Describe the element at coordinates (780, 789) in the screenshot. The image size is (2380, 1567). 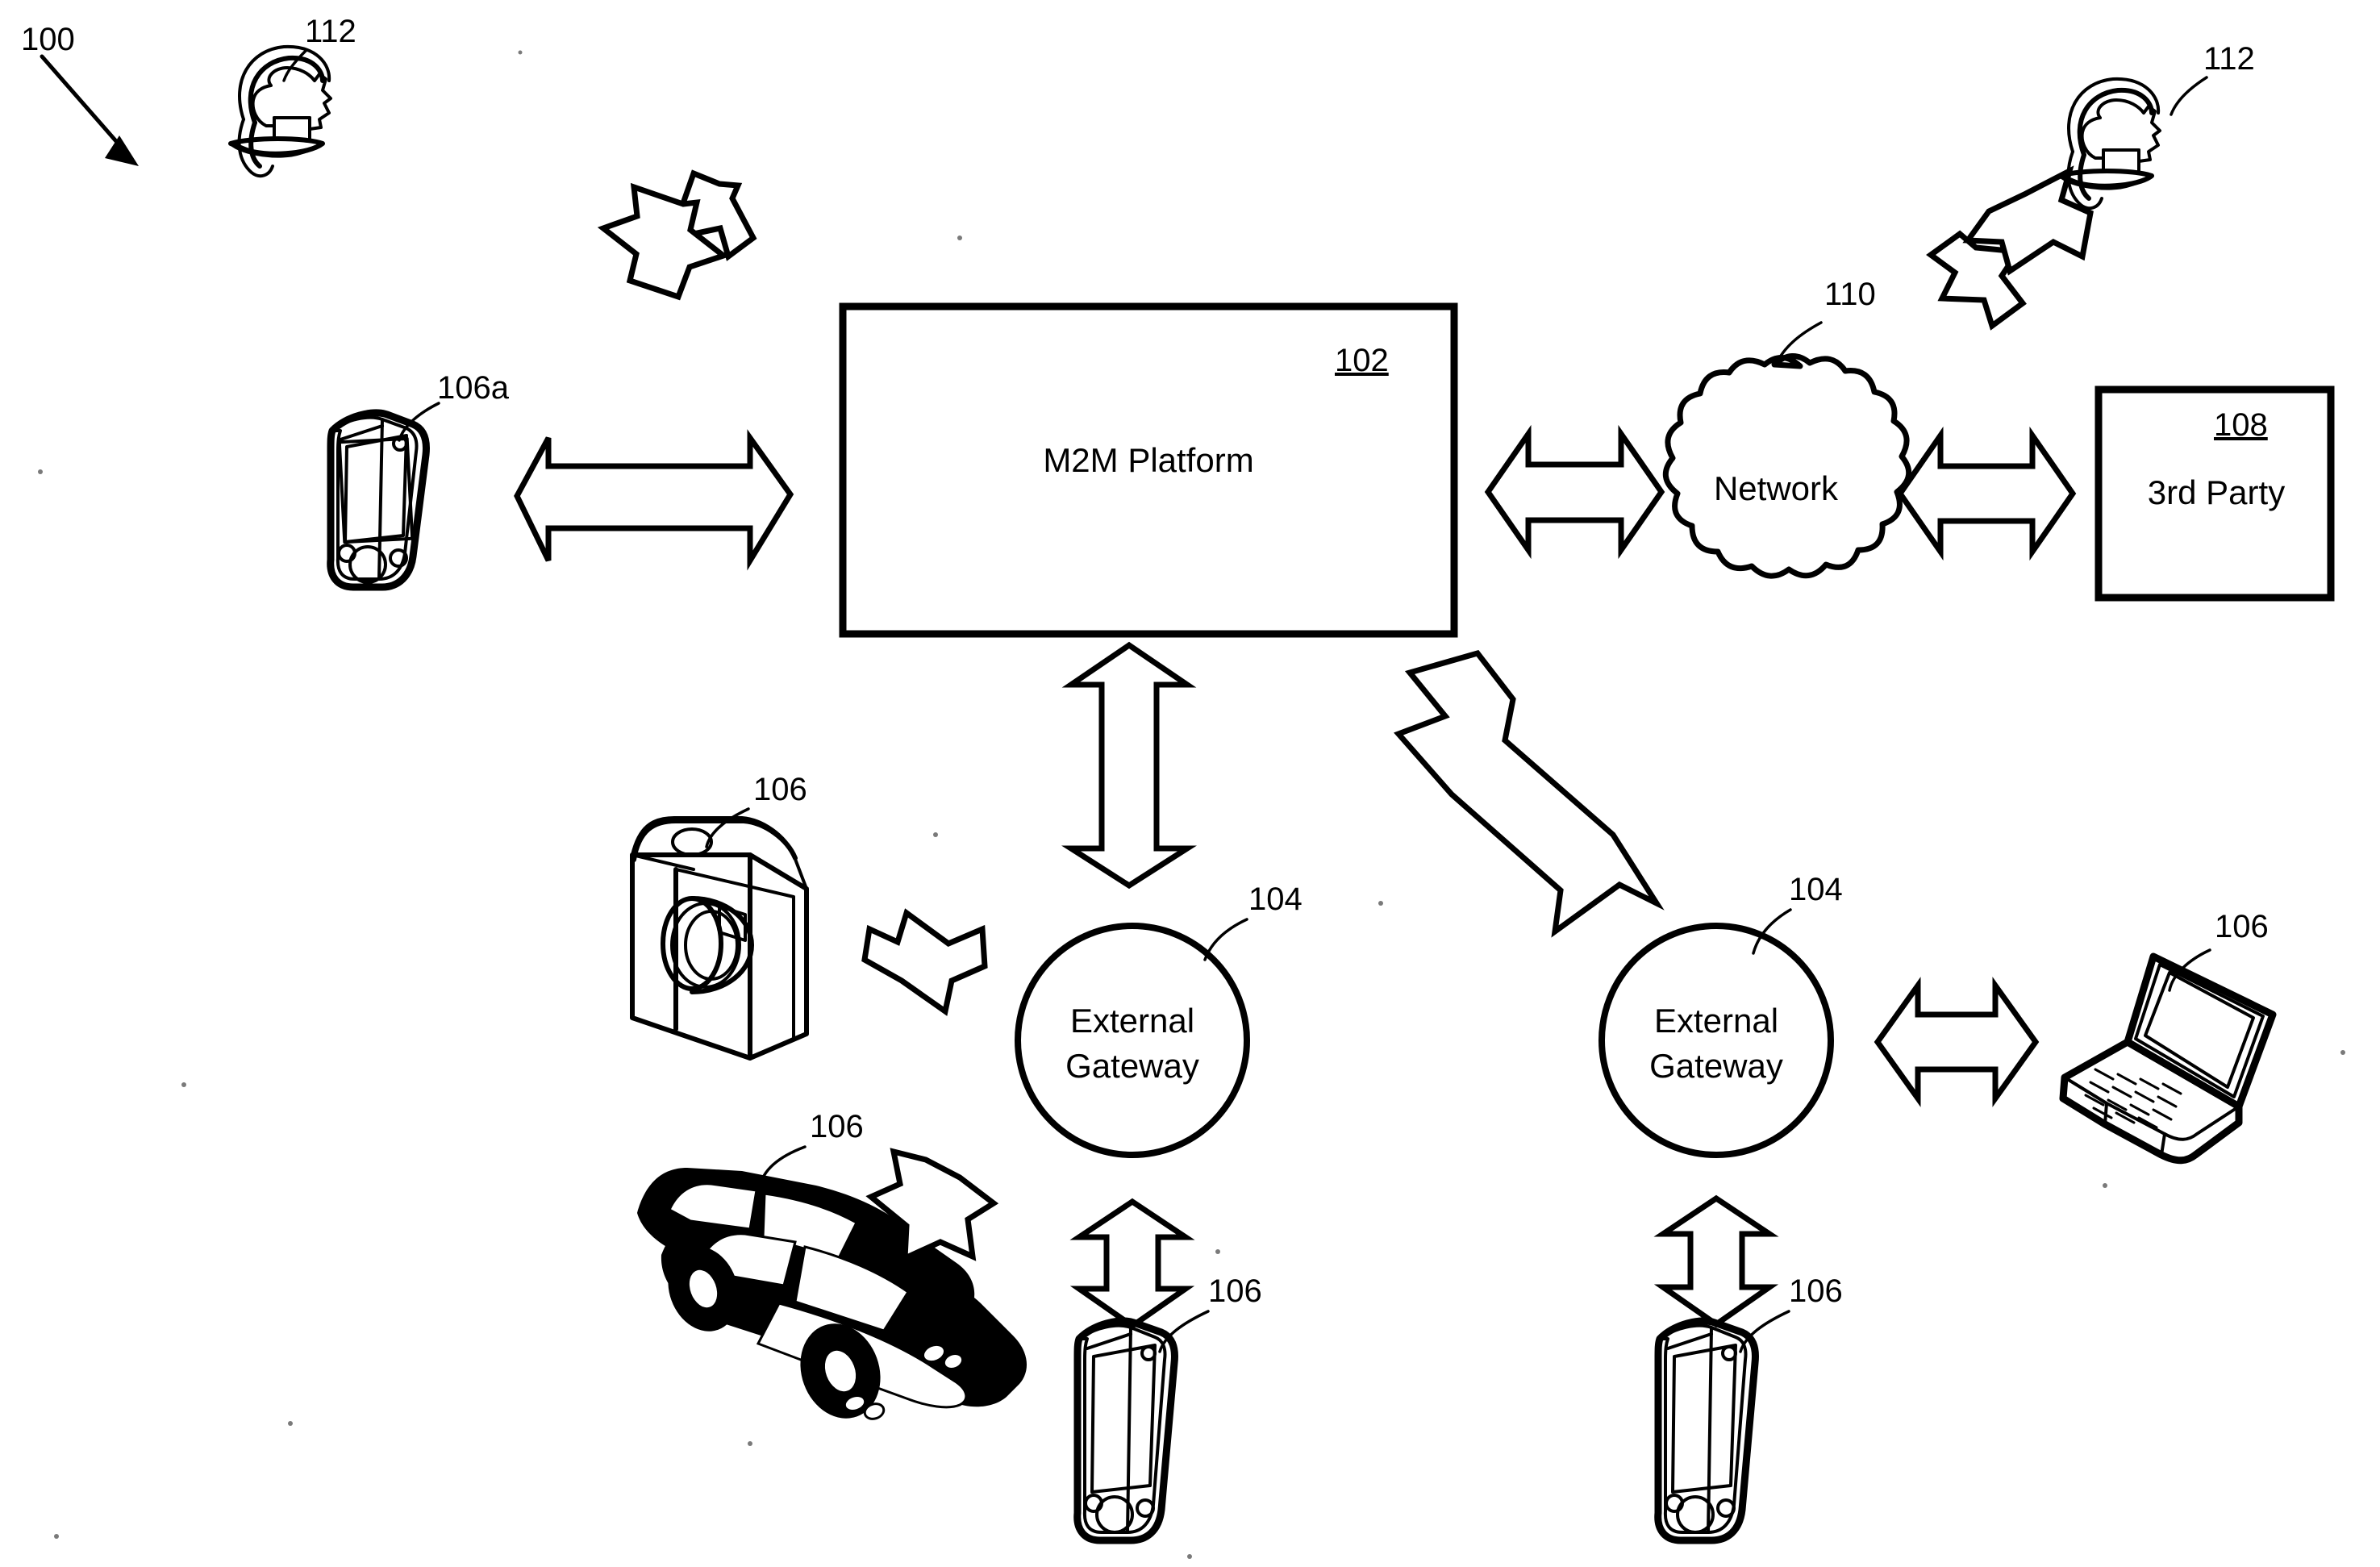
I see `ref-label-106-camera: 106` at that location.